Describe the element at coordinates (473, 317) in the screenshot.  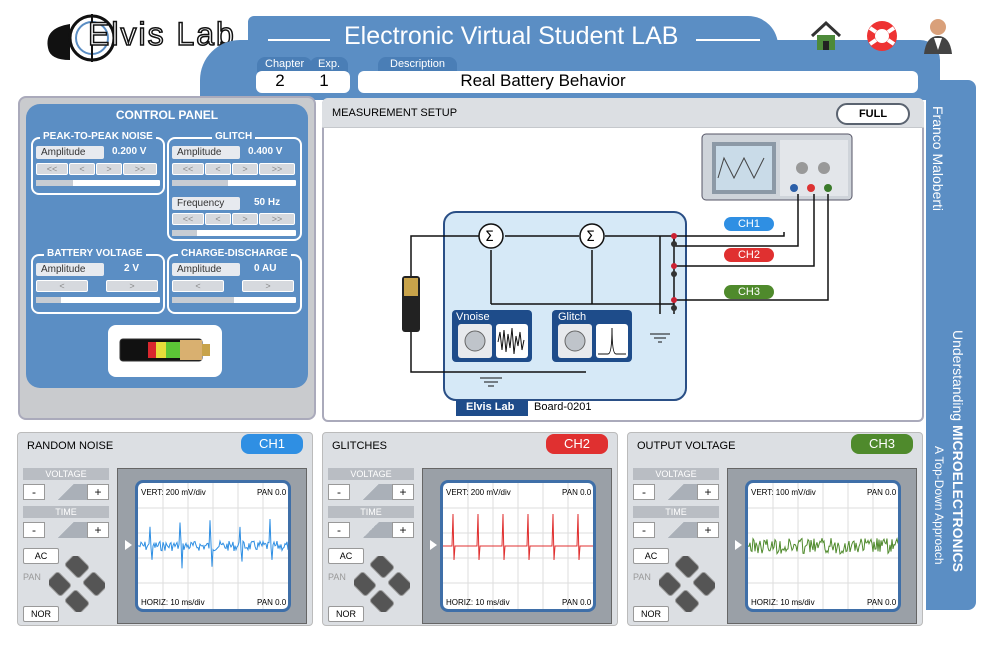
I see `vnoise-label: Vnoise` at that location.